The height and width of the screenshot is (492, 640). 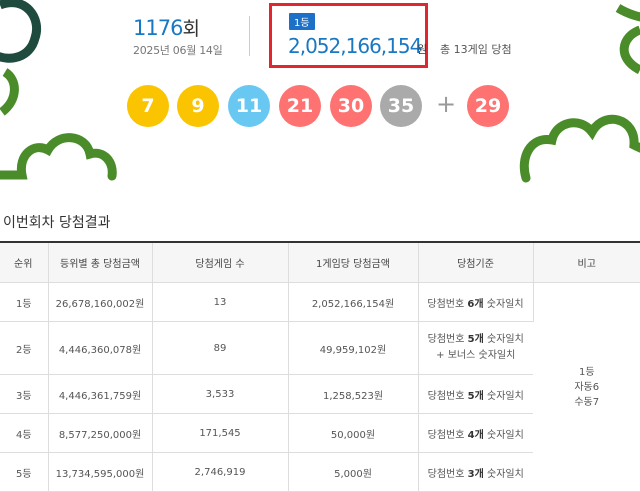 I want to click on header-winner-count: 당첨게임 수, so click(x=220, y=262).